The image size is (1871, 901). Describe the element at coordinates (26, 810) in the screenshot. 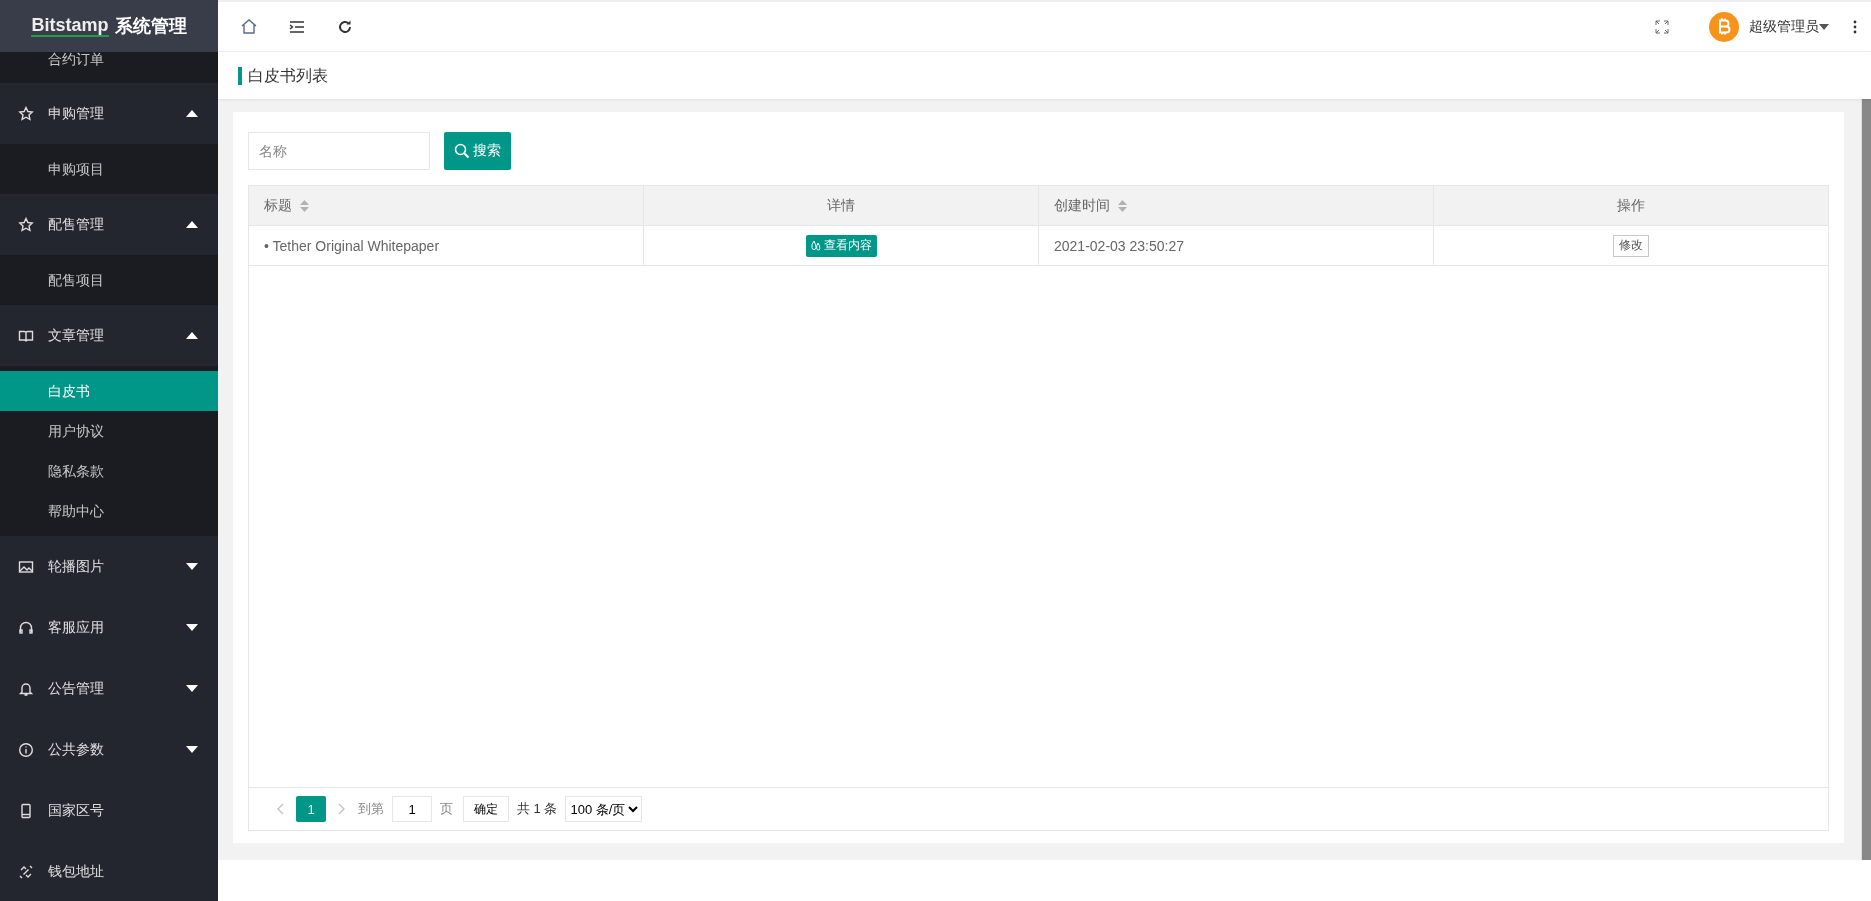

I see `phone-icon` at that location.